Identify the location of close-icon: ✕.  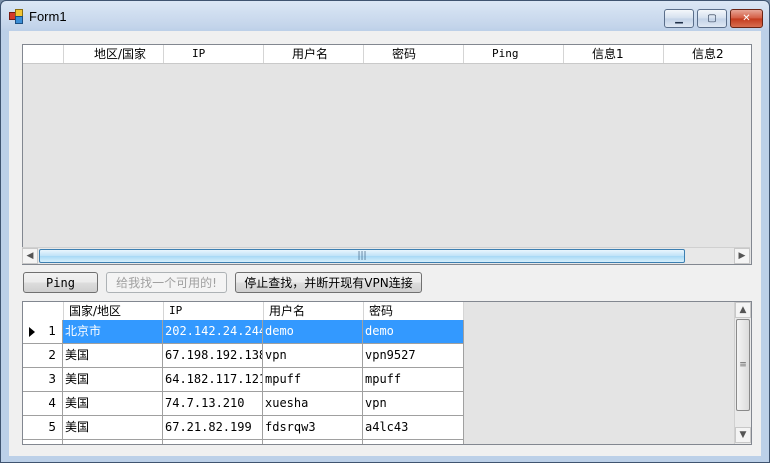
(746, 18).